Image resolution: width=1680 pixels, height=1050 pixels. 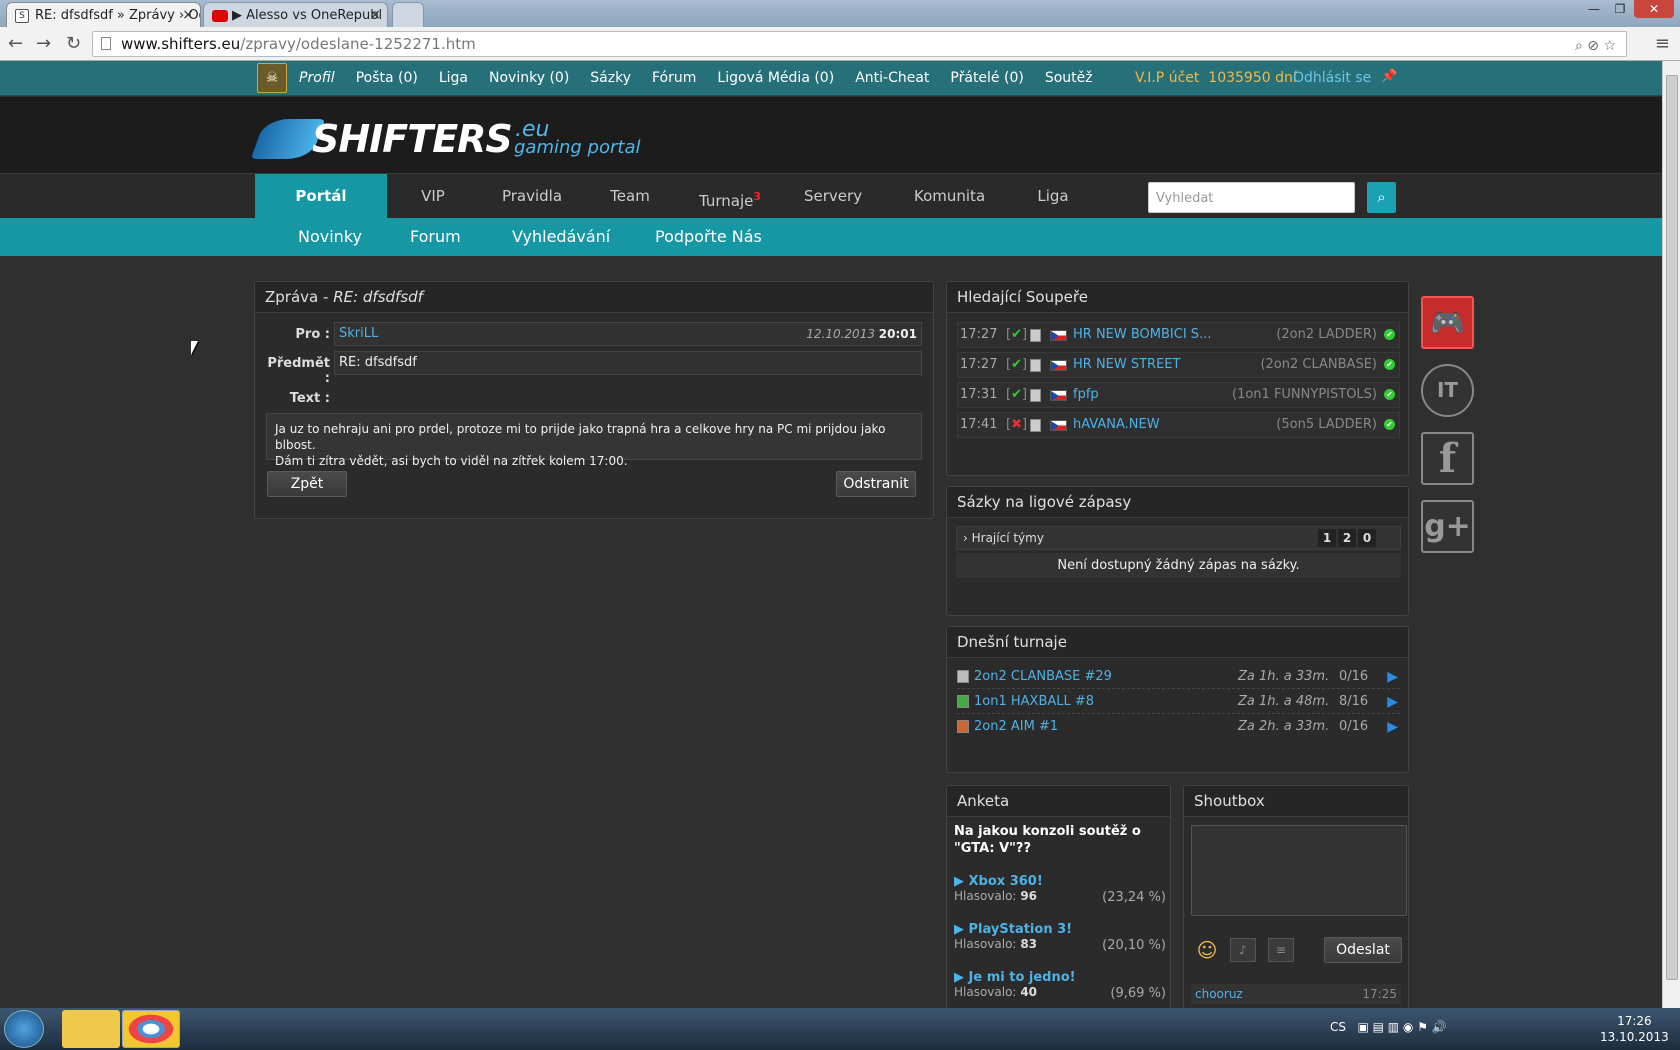 I want to click on subnav-forum: Forum, so click(x=435, y=236).